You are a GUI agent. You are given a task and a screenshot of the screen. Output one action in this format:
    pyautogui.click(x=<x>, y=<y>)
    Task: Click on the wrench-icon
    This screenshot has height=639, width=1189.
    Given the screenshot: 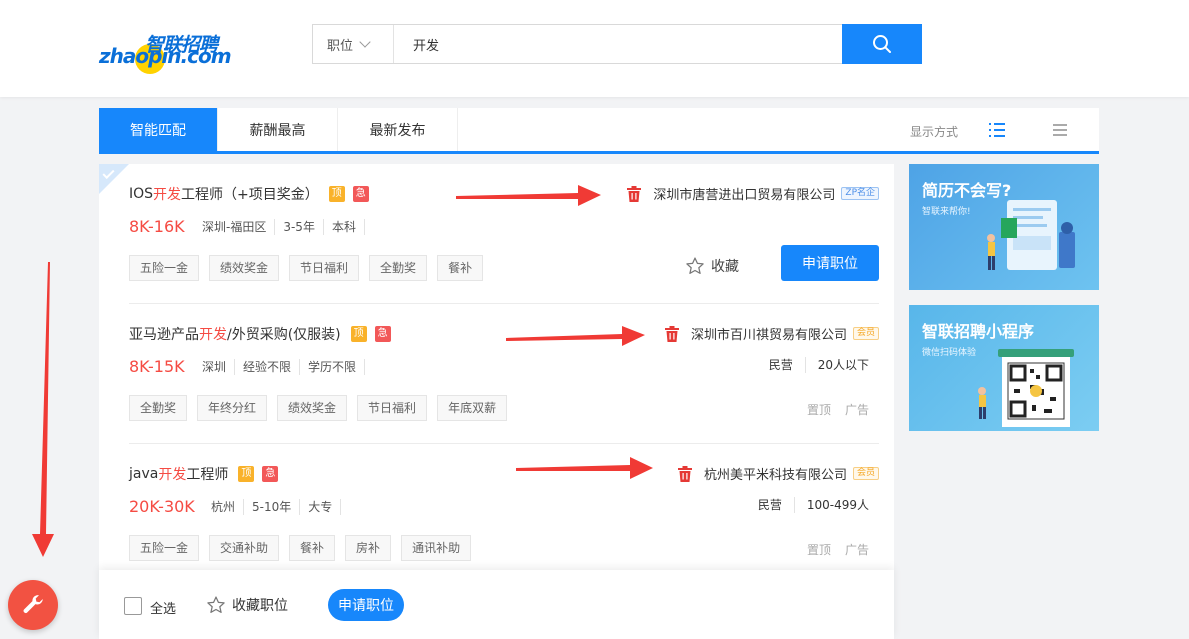 What is the action you would take?
    pyautogui.click(x=33, y=604)
    